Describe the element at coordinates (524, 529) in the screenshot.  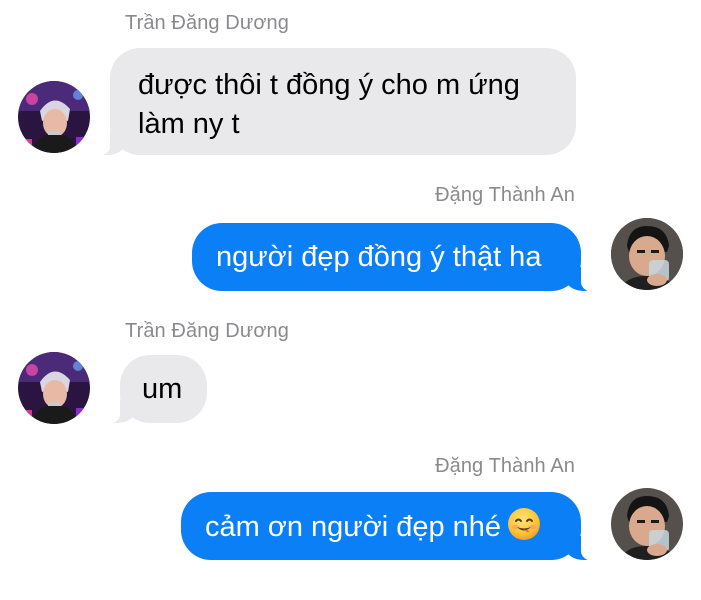
I see `smiling-face-emoji-icon` at that location.